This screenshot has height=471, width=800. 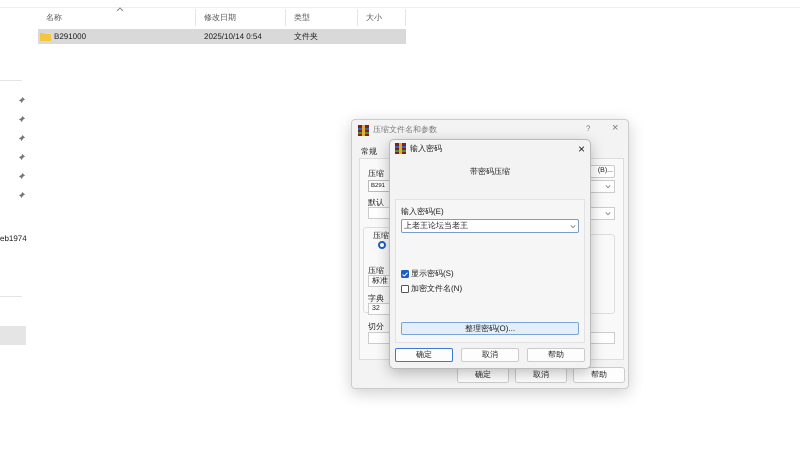 What do you see at coordinates (70, 36) in the screenshot?
I see `file-name: B291000` at bounding box center [70, 36].